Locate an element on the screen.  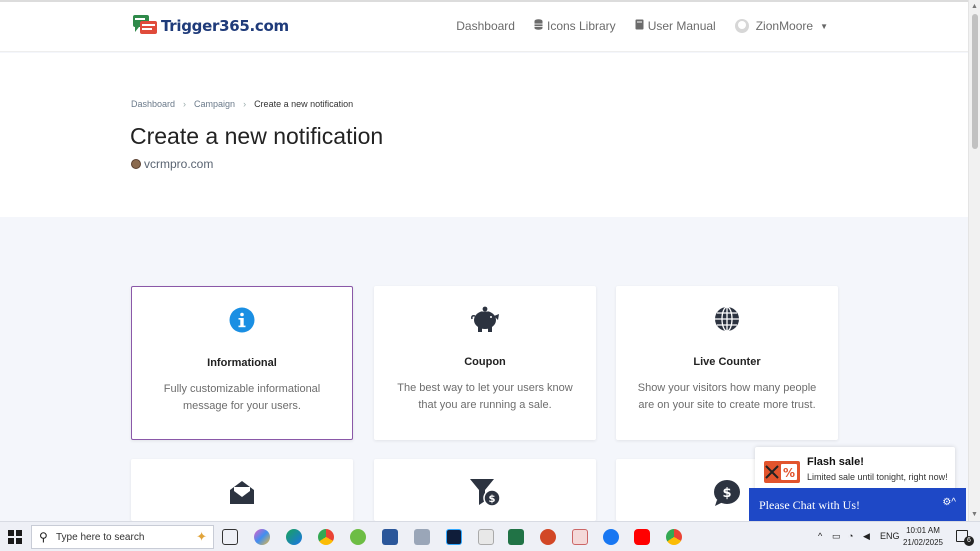
nav-user-manual: User Manual is located at coordinates (675, 26).